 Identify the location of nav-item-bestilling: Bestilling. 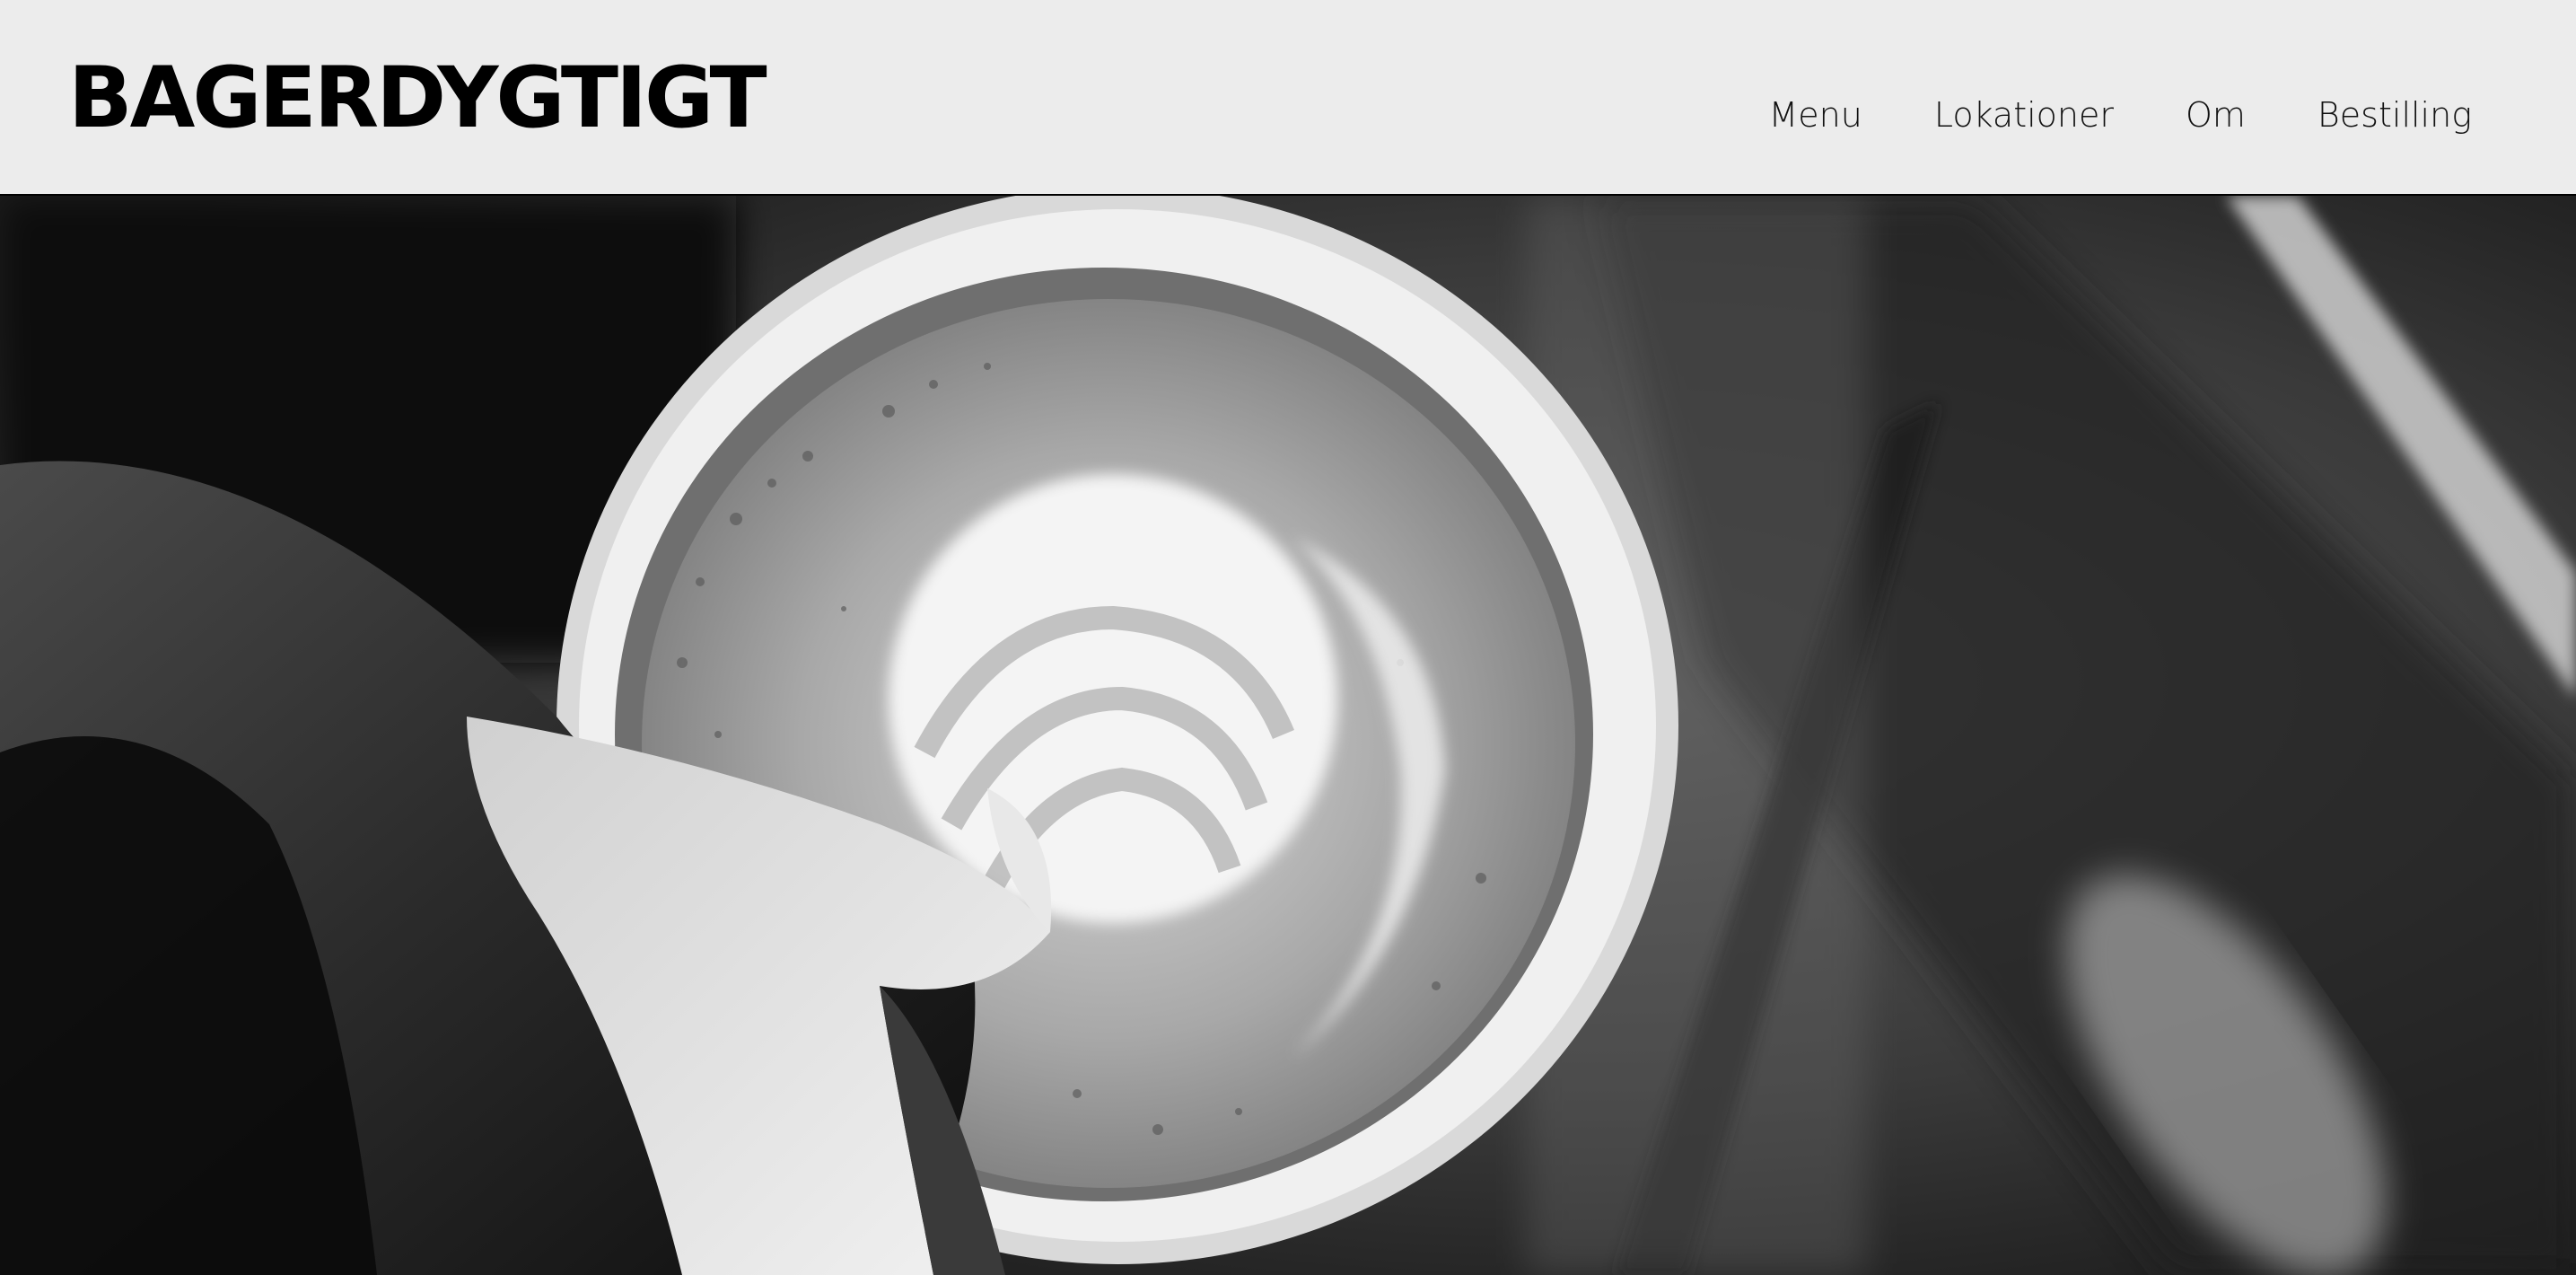
(2395, 115).